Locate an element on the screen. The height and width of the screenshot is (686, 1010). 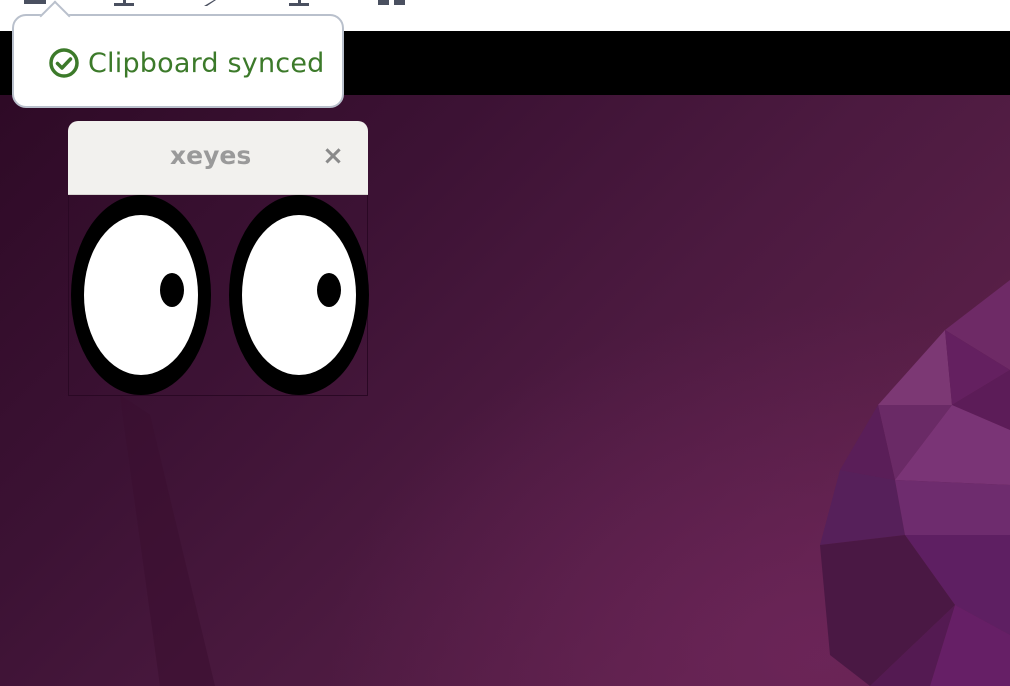
notification-message: Clipboard synced is located at coordinates (206, 63).